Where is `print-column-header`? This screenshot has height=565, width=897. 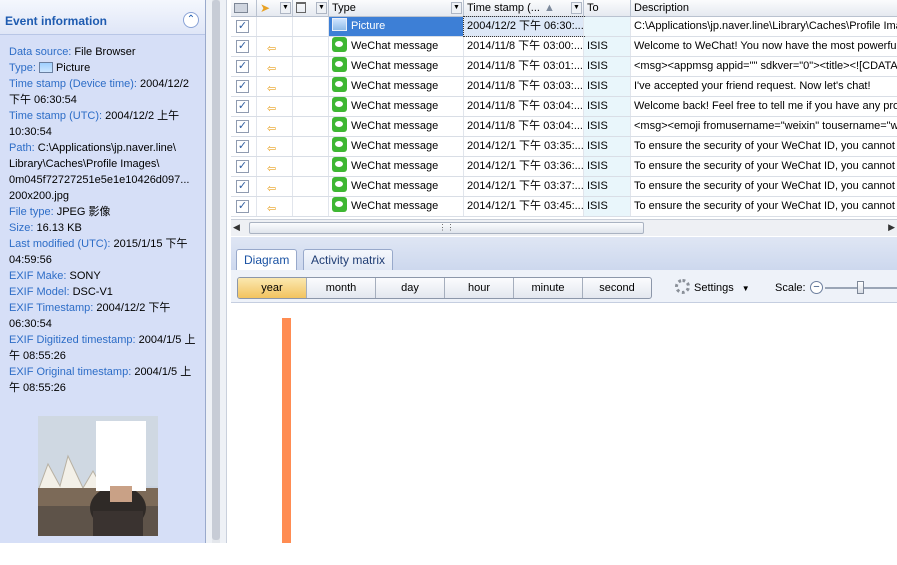 print-column-header is located at coordinates (244, 8).